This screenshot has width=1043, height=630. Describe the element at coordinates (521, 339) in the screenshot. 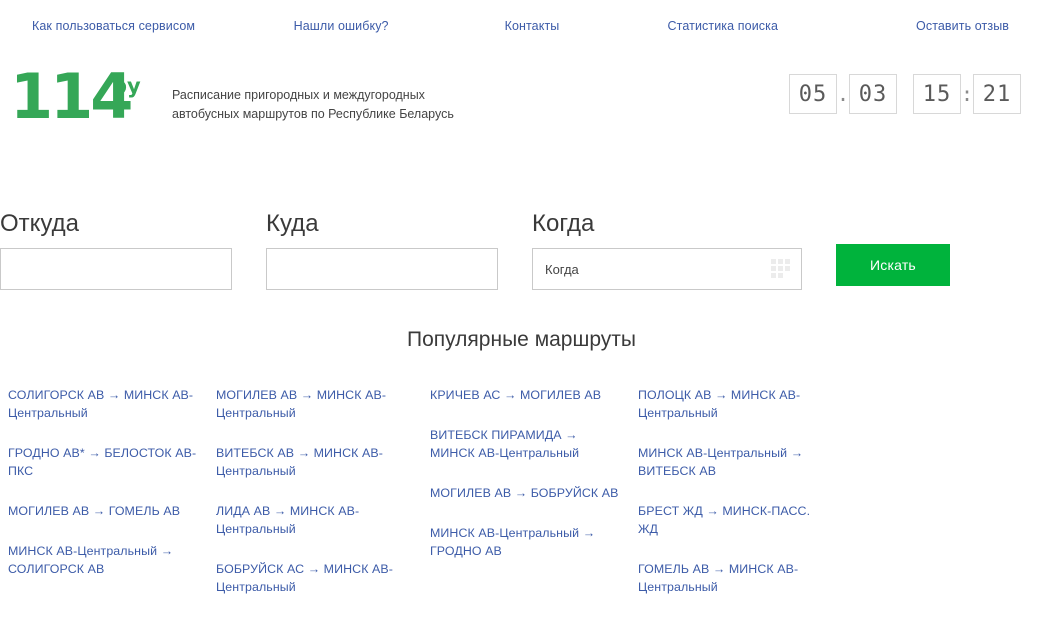

I see `popular-routes-title: Популярные маршруты` at that location.